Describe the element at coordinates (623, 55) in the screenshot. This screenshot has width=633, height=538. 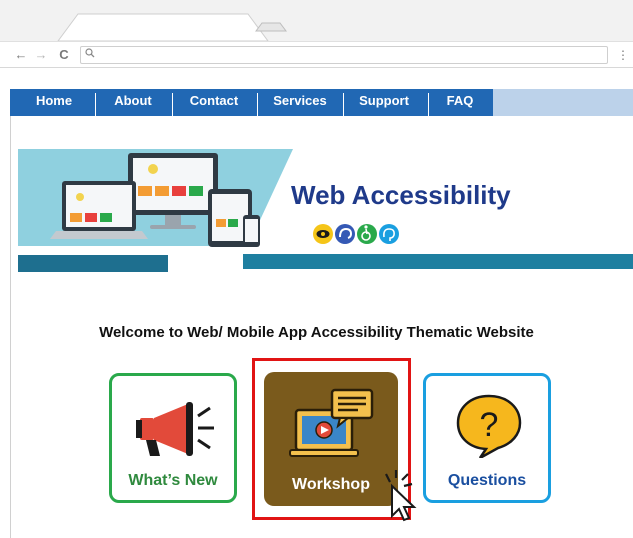
I see `menu-icon: ⋮` at that location.